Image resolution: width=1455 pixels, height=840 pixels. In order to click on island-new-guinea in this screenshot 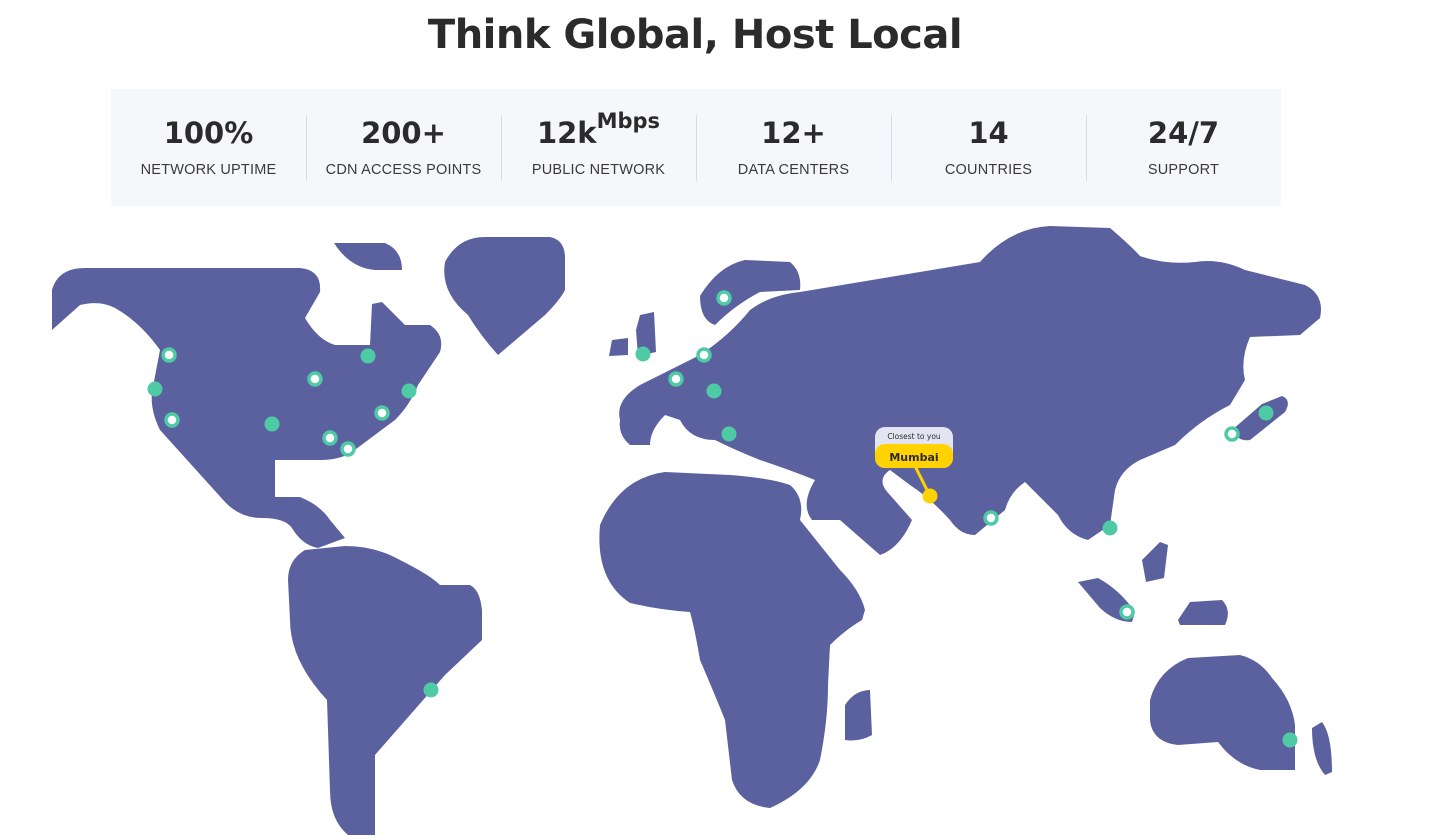, I will do `click(1203, 612)`.